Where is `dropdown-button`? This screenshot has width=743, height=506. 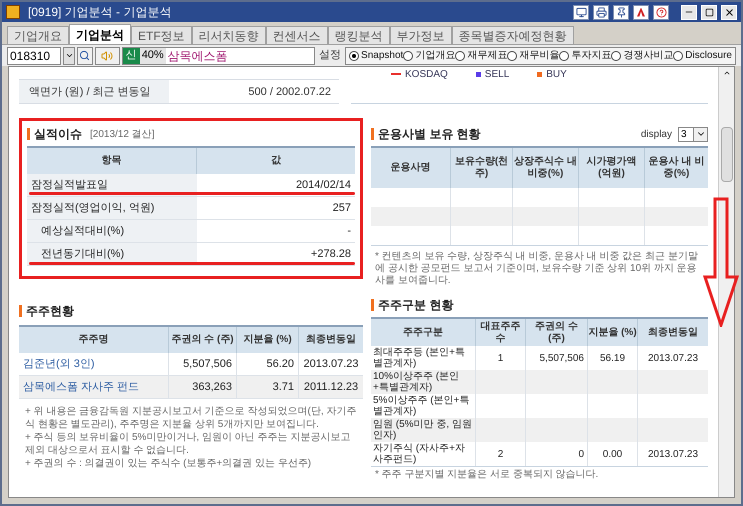
dropdown-button is located at coordinates (69, 55).